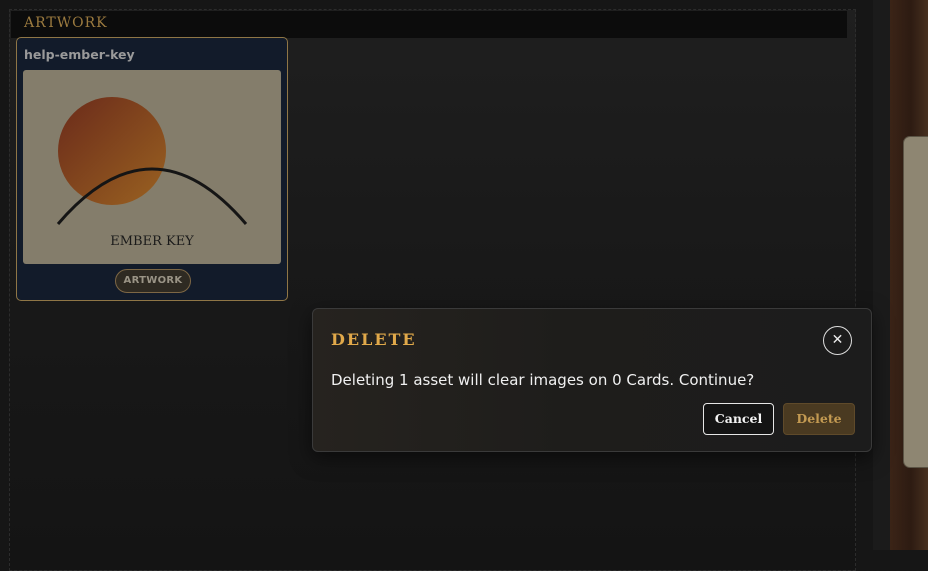 Image resolution: width=928 pixels, height=571 pixels. Describe the element at coordinates (915, 302) in the screenshot. I see `preview-card` at that location.